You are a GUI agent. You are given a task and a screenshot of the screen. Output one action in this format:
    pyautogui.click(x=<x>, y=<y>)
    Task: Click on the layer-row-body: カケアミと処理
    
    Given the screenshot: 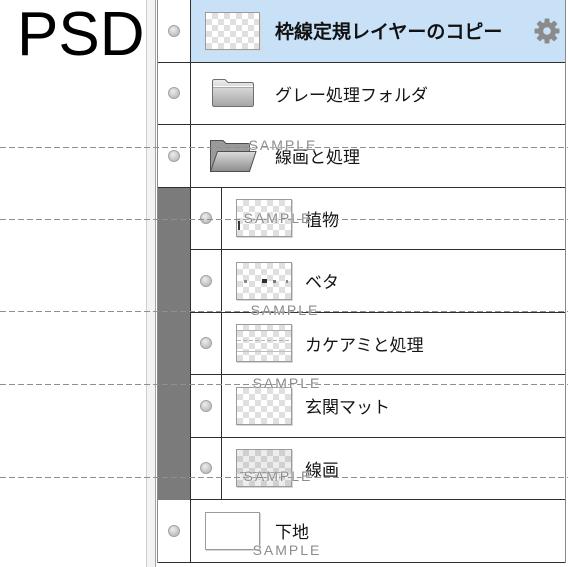 What is the action you would take?
    pyautogui.click(x=393, y=344)
    